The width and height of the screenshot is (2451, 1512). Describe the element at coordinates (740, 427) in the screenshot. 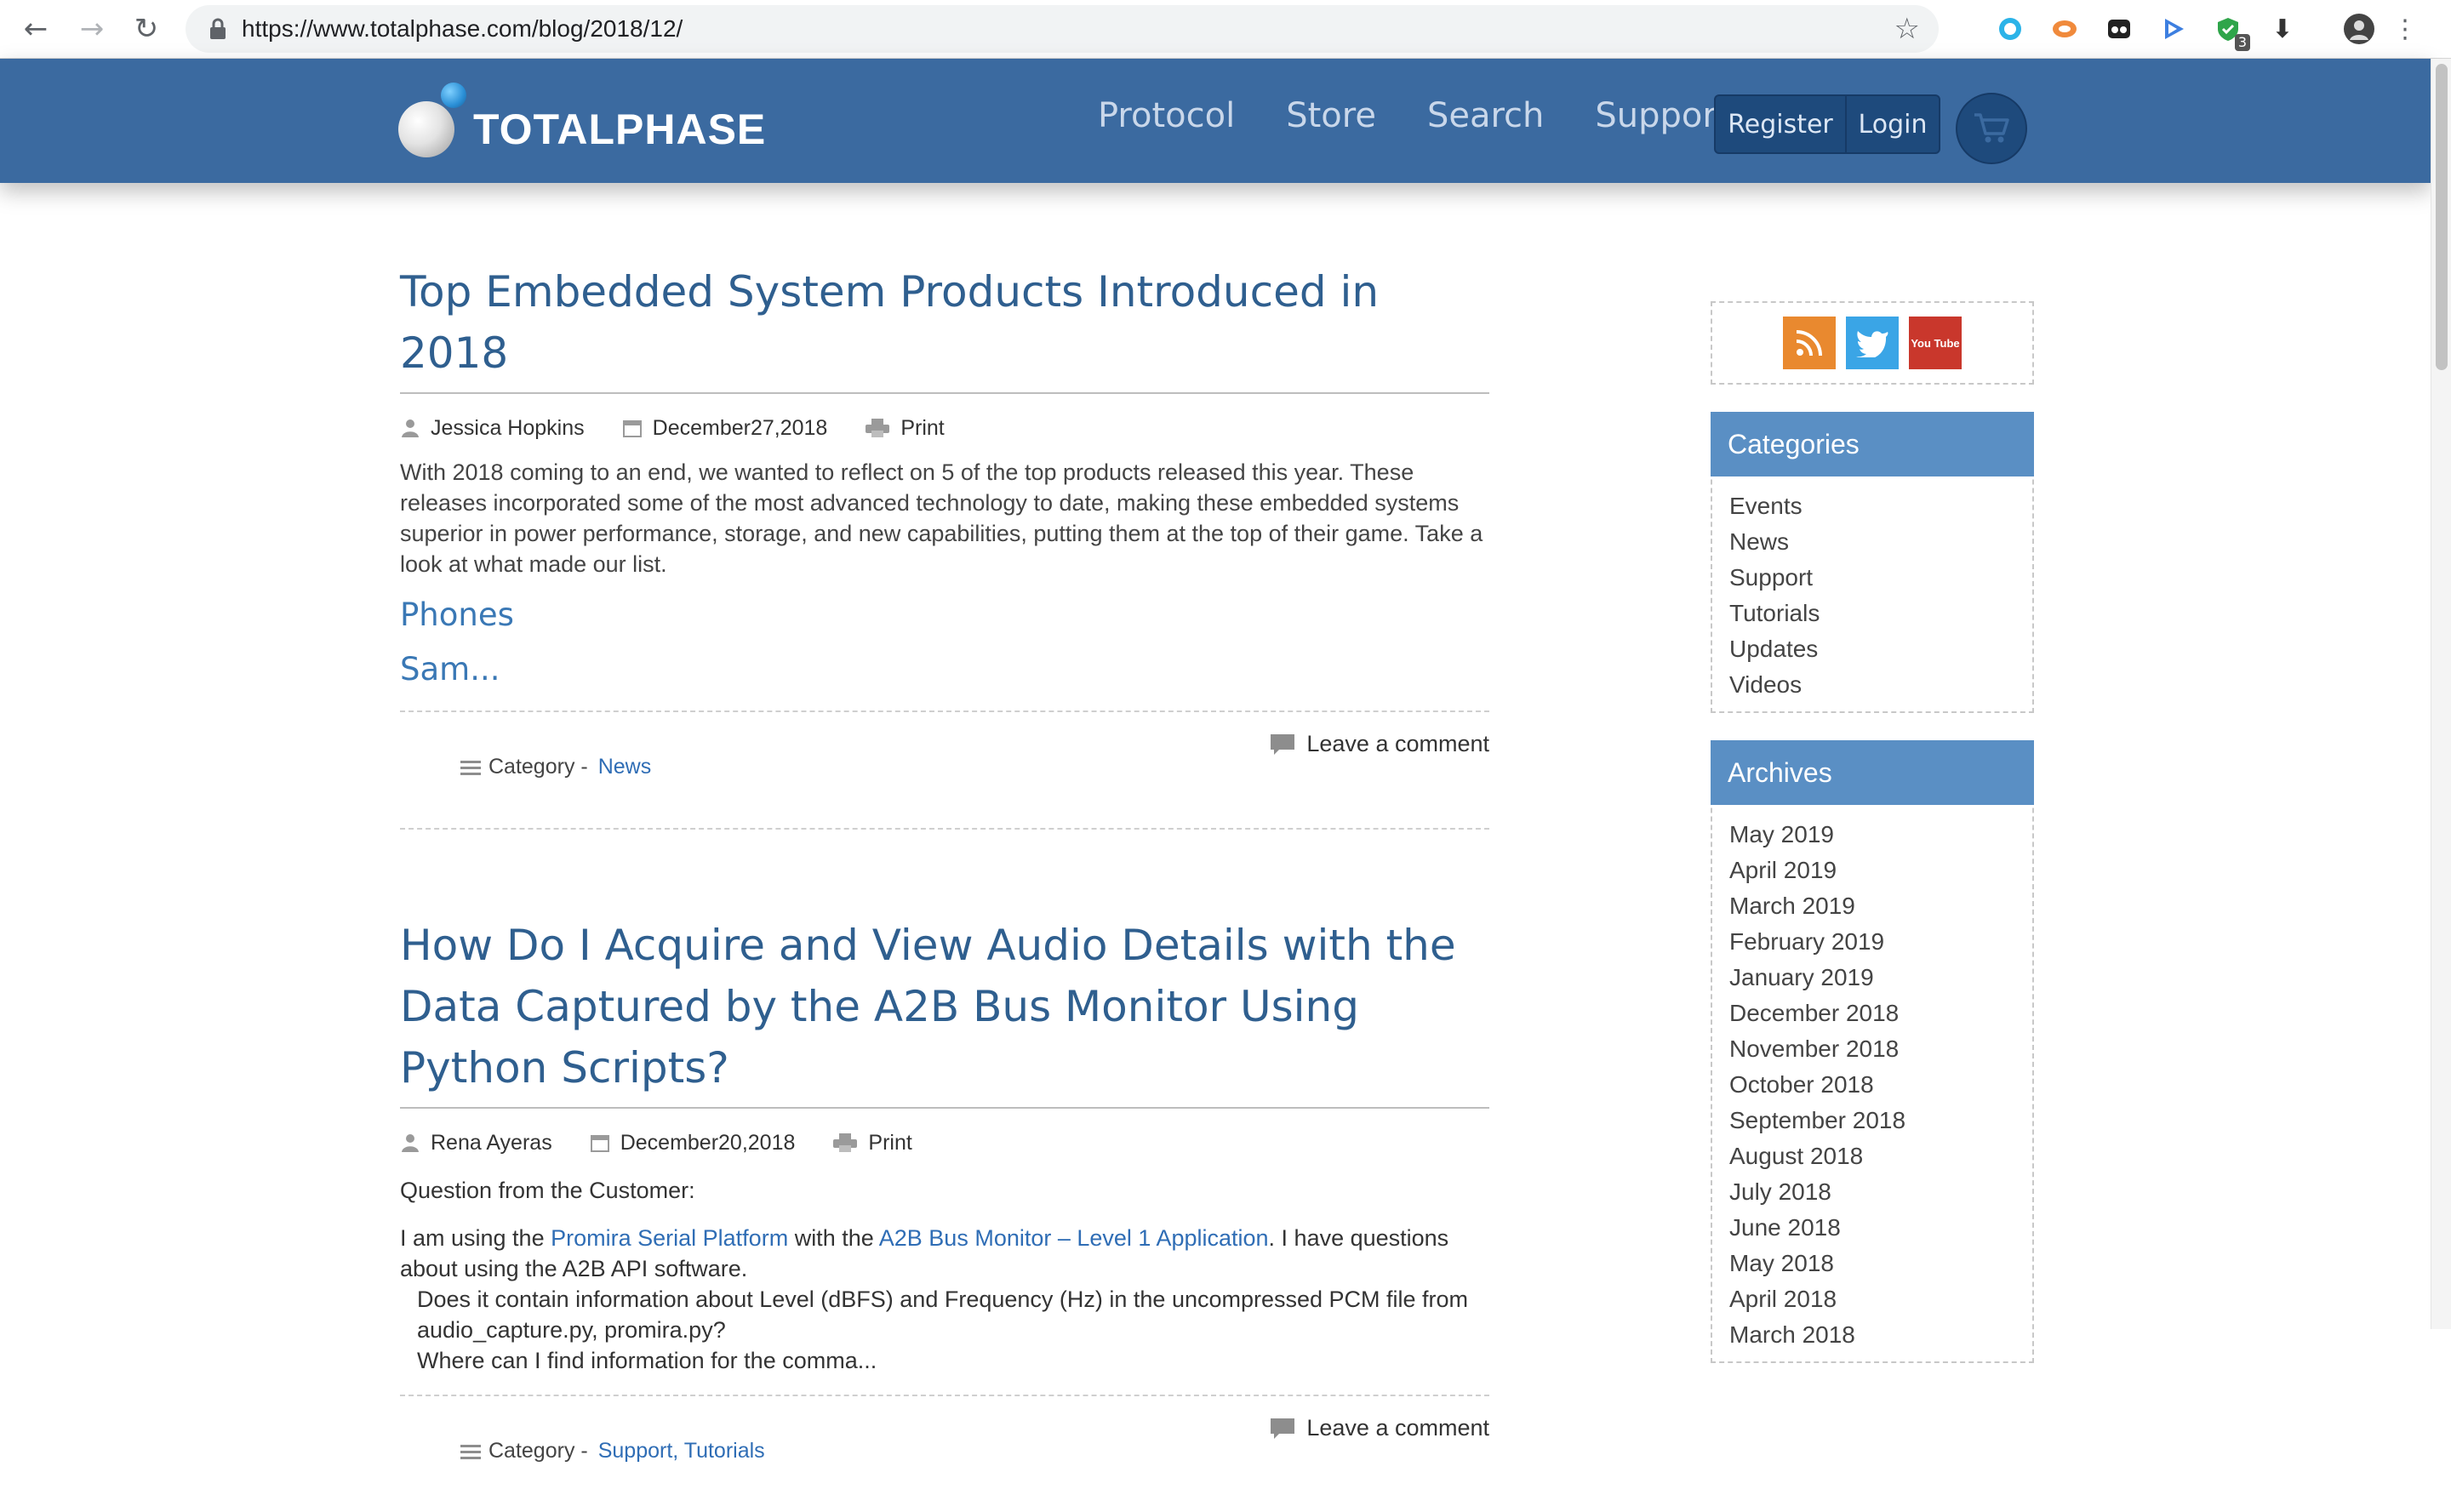

I see `date-text: December27,2018` at that location.